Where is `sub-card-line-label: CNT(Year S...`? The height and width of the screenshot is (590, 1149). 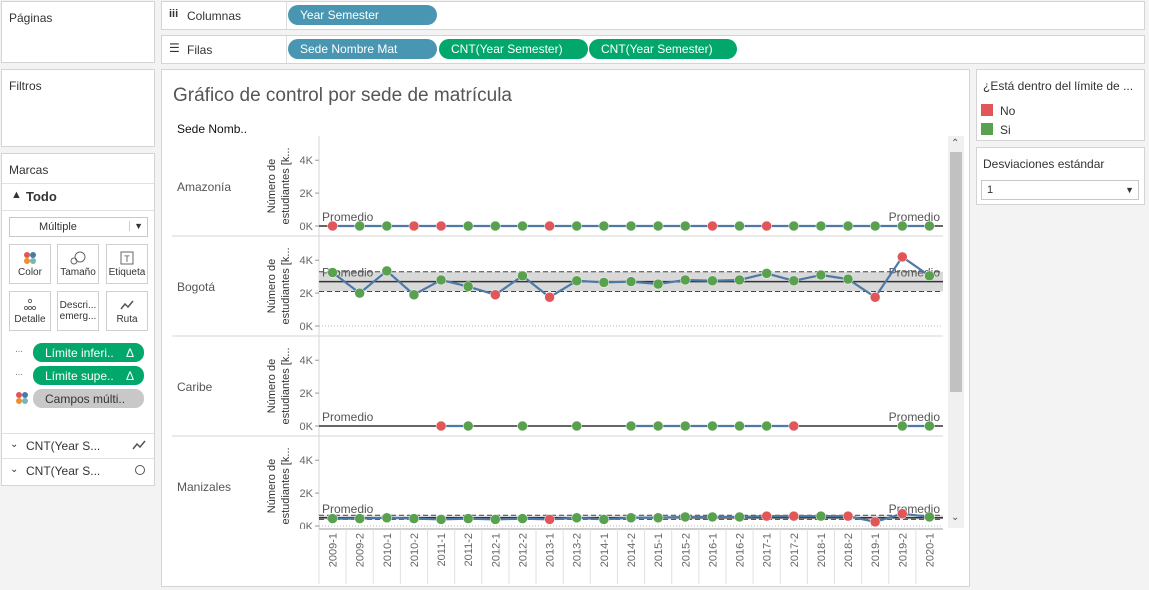 sub-card-line-label: CNT(Year S... is located at coordinates (63, 446).